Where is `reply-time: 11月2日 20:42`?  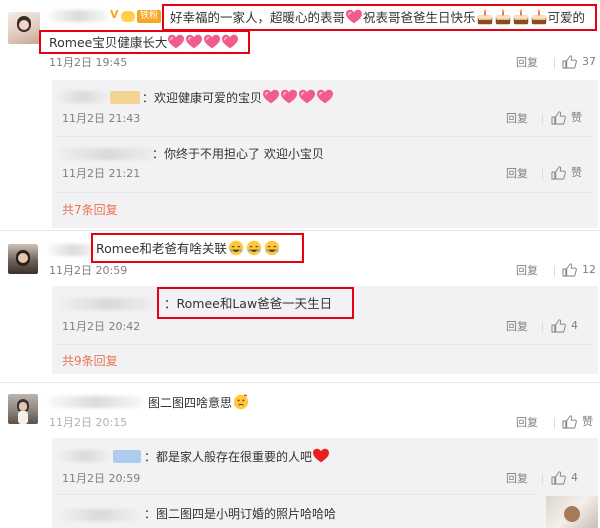 reply-time: 11月2日 20:42 is located at coordinates (101, 326).